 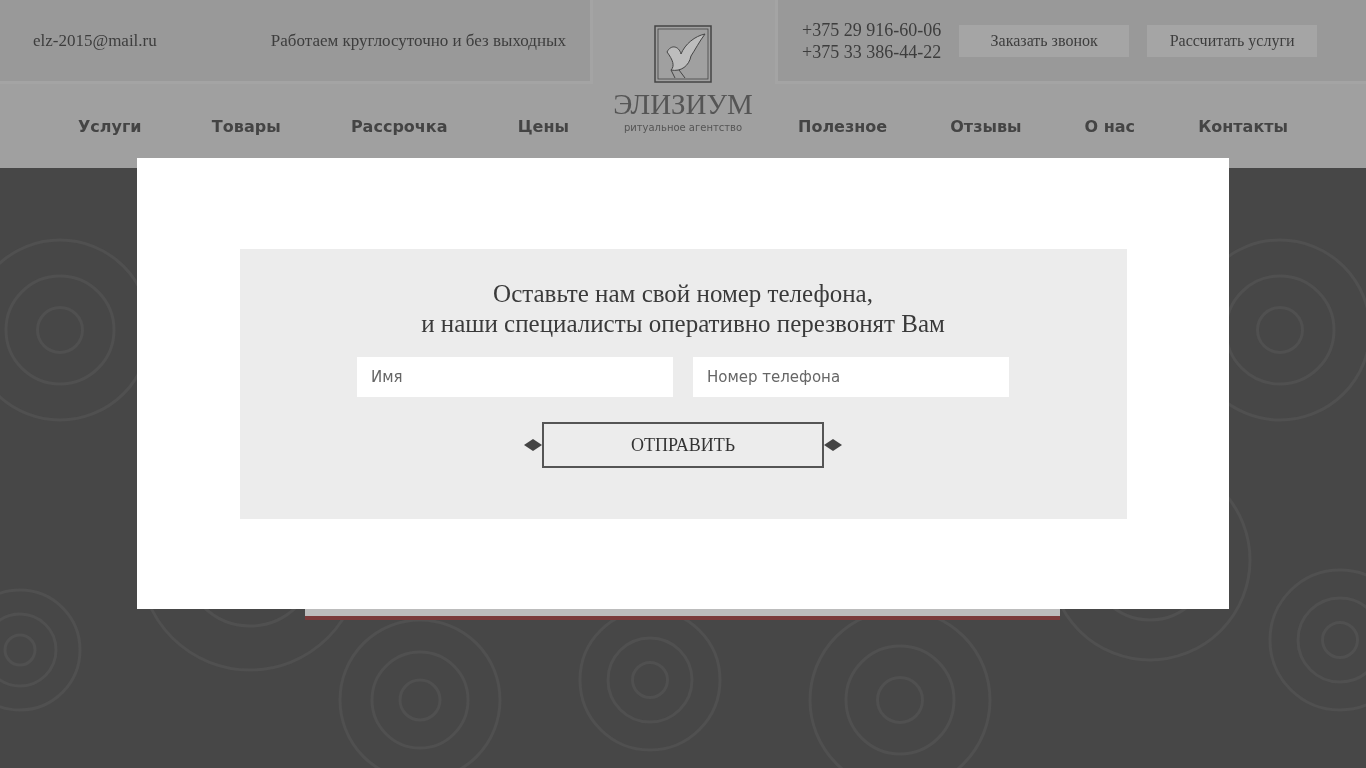 What do you see at coordinates (1110, 126) in the screenshot?
I see `nav-link: О нас` at bounding box center [1110, 126].